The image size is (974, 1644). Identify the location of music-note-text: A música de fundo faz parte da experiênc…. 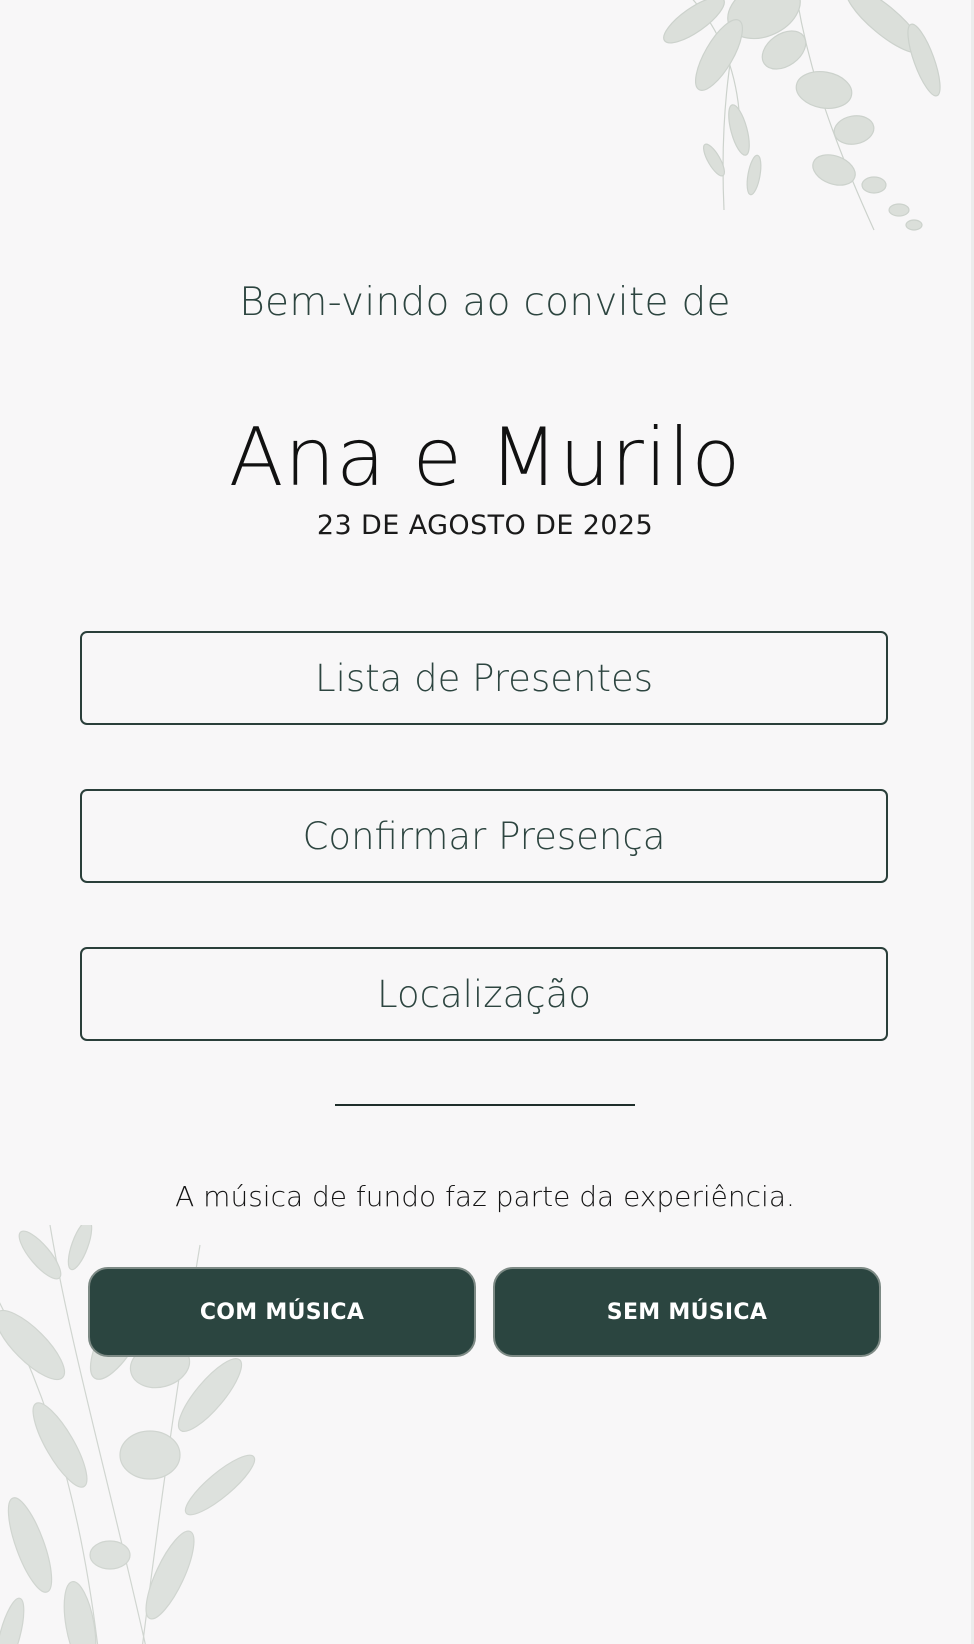
(485, 1196).